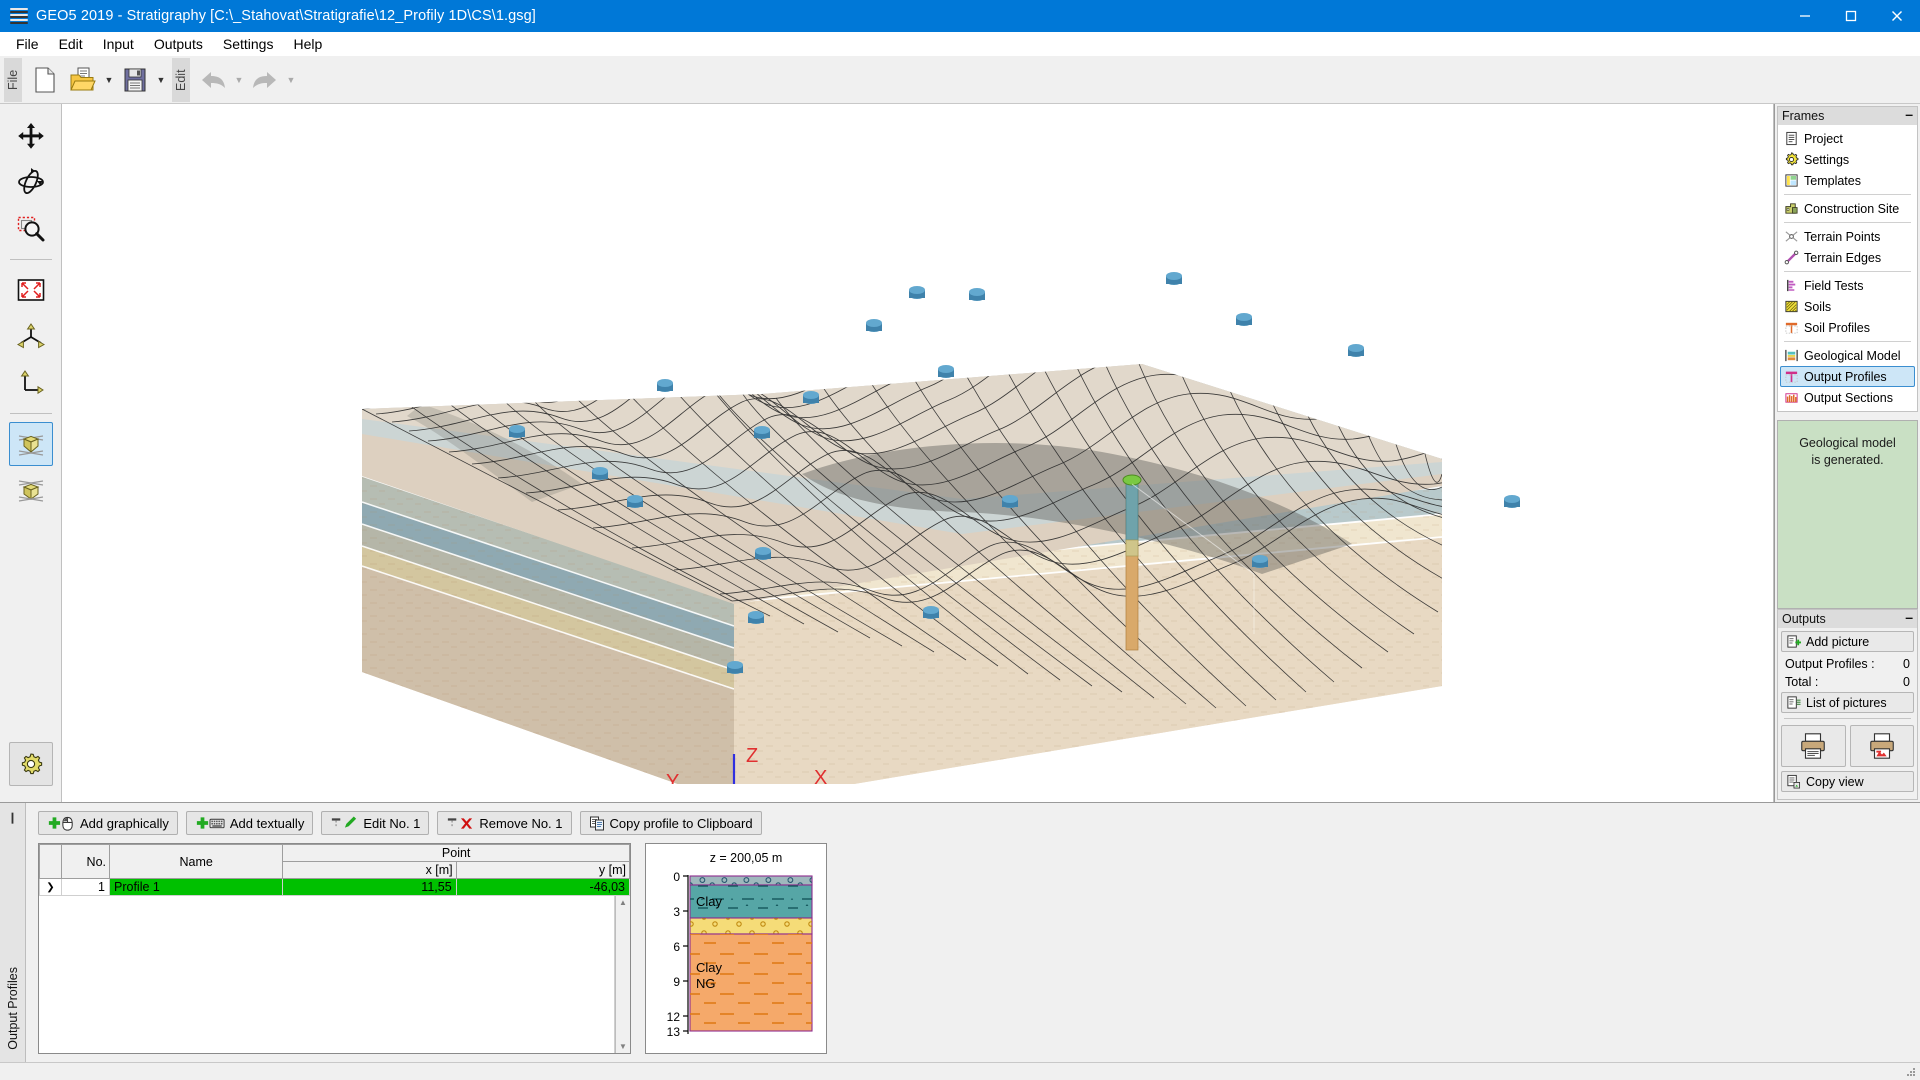  I want to click on col-point-header: Point, so click(456, 853).